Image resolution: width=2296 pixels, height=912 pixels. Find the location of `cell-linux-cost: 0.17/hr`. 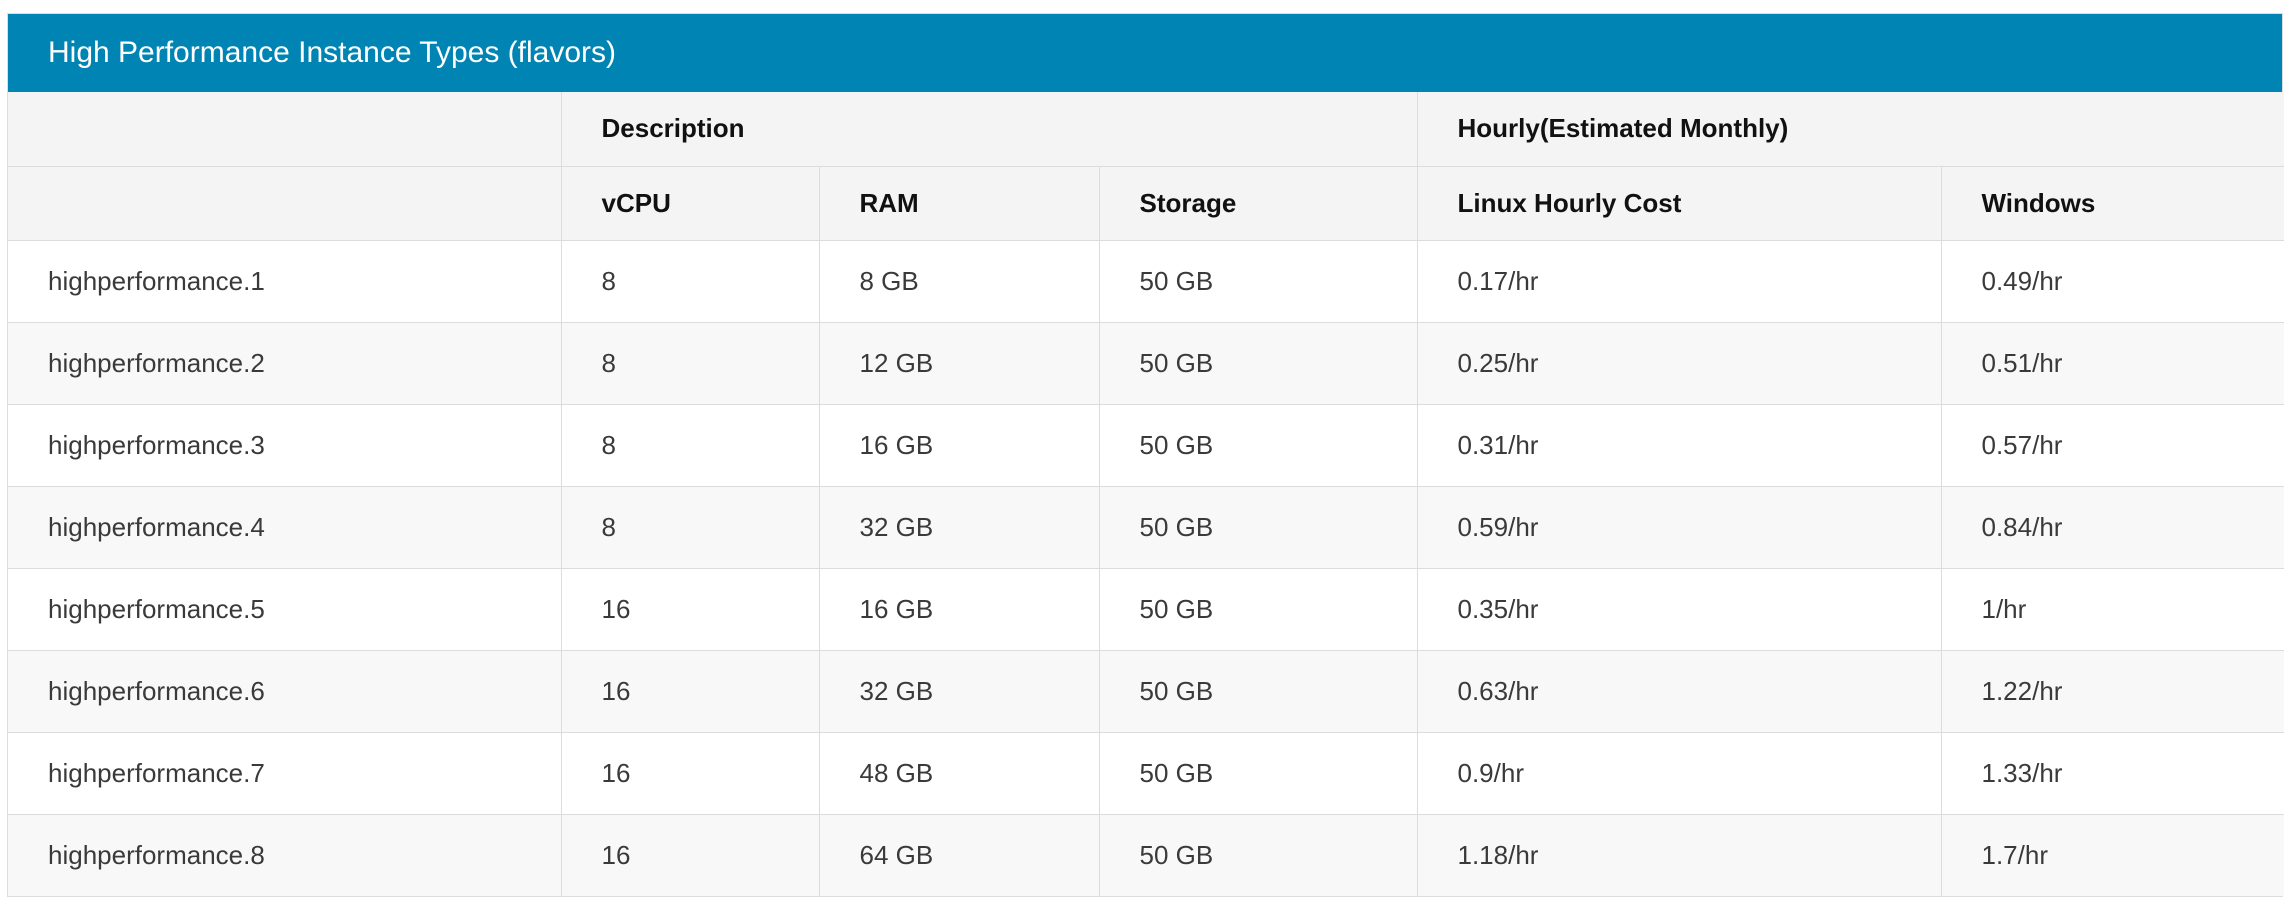

cell-linux-cost: 0.17/hr is located at coordinates (1679, 281).